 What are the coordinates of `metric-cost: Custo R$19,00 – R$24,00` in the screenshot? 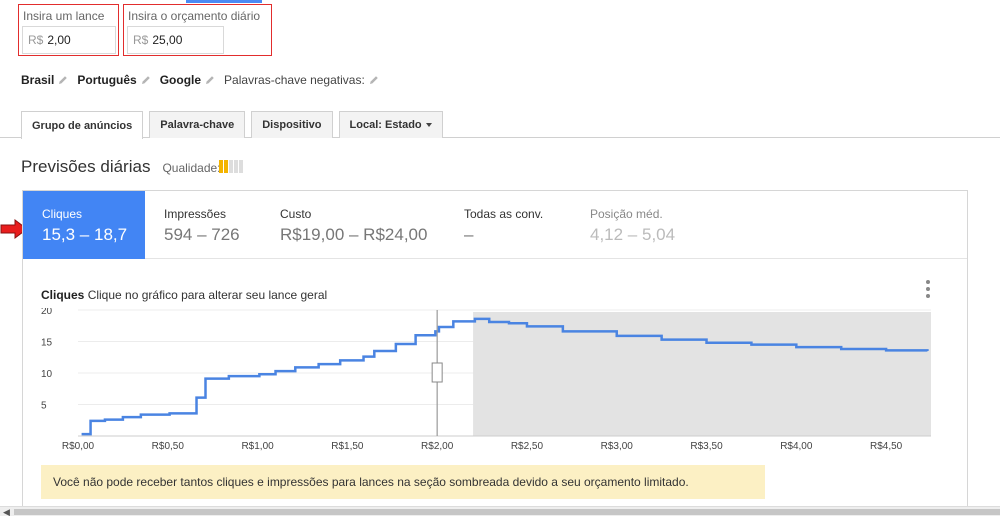 It's located at (353, 225).